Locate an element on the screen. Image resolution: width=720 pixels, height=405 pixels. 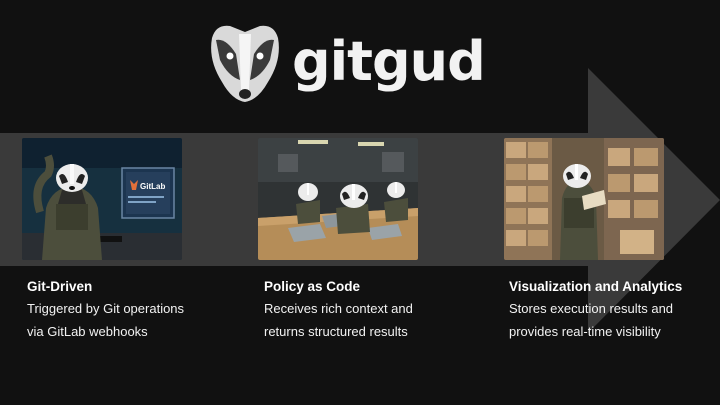
gitlab-screen-text: GitLab is located at coordinates (152, 186).